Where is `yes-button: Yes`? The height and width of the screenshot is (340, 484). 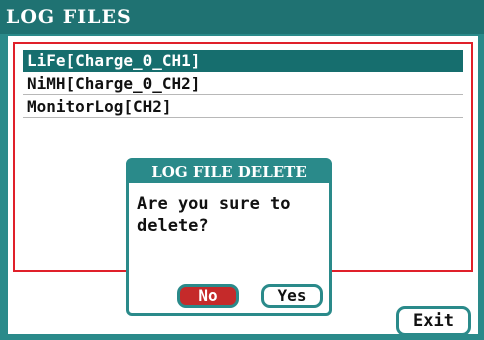
yes-button: Yes is located at coordinates (292, 296).